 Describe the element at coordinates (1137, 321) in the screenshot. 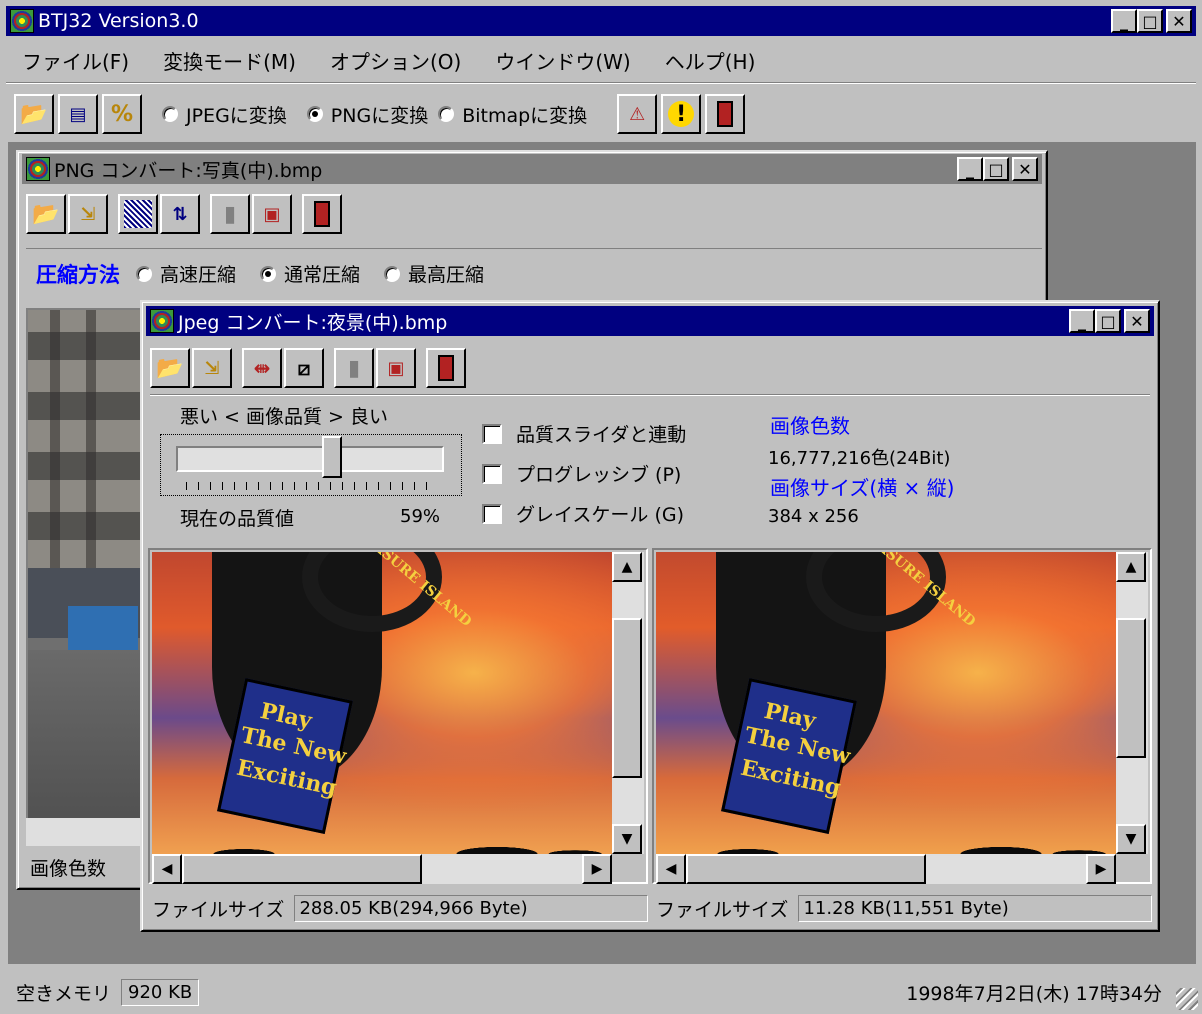

I see `jpeg-close-button: ✕` at that location.